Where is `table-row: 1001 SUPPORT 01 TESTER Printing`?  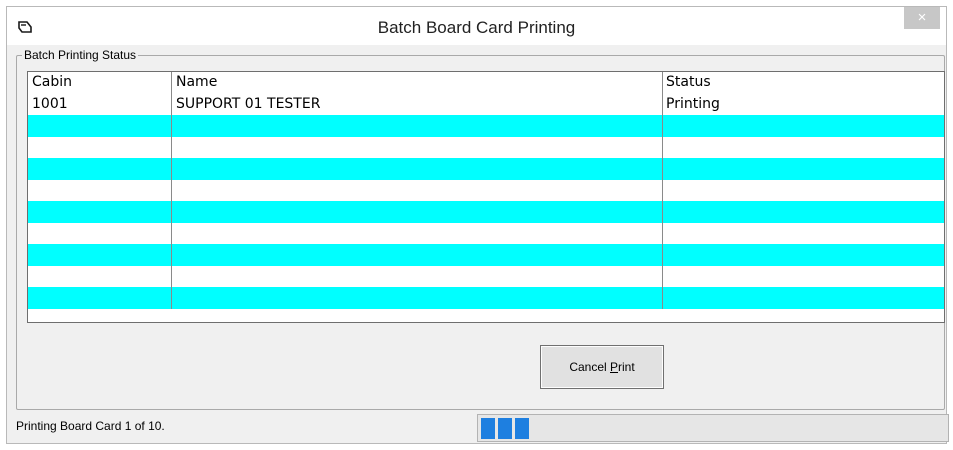 table-row: 1001 SUPPORT 01 TESTER Printing is located at coordinates (486, 104).